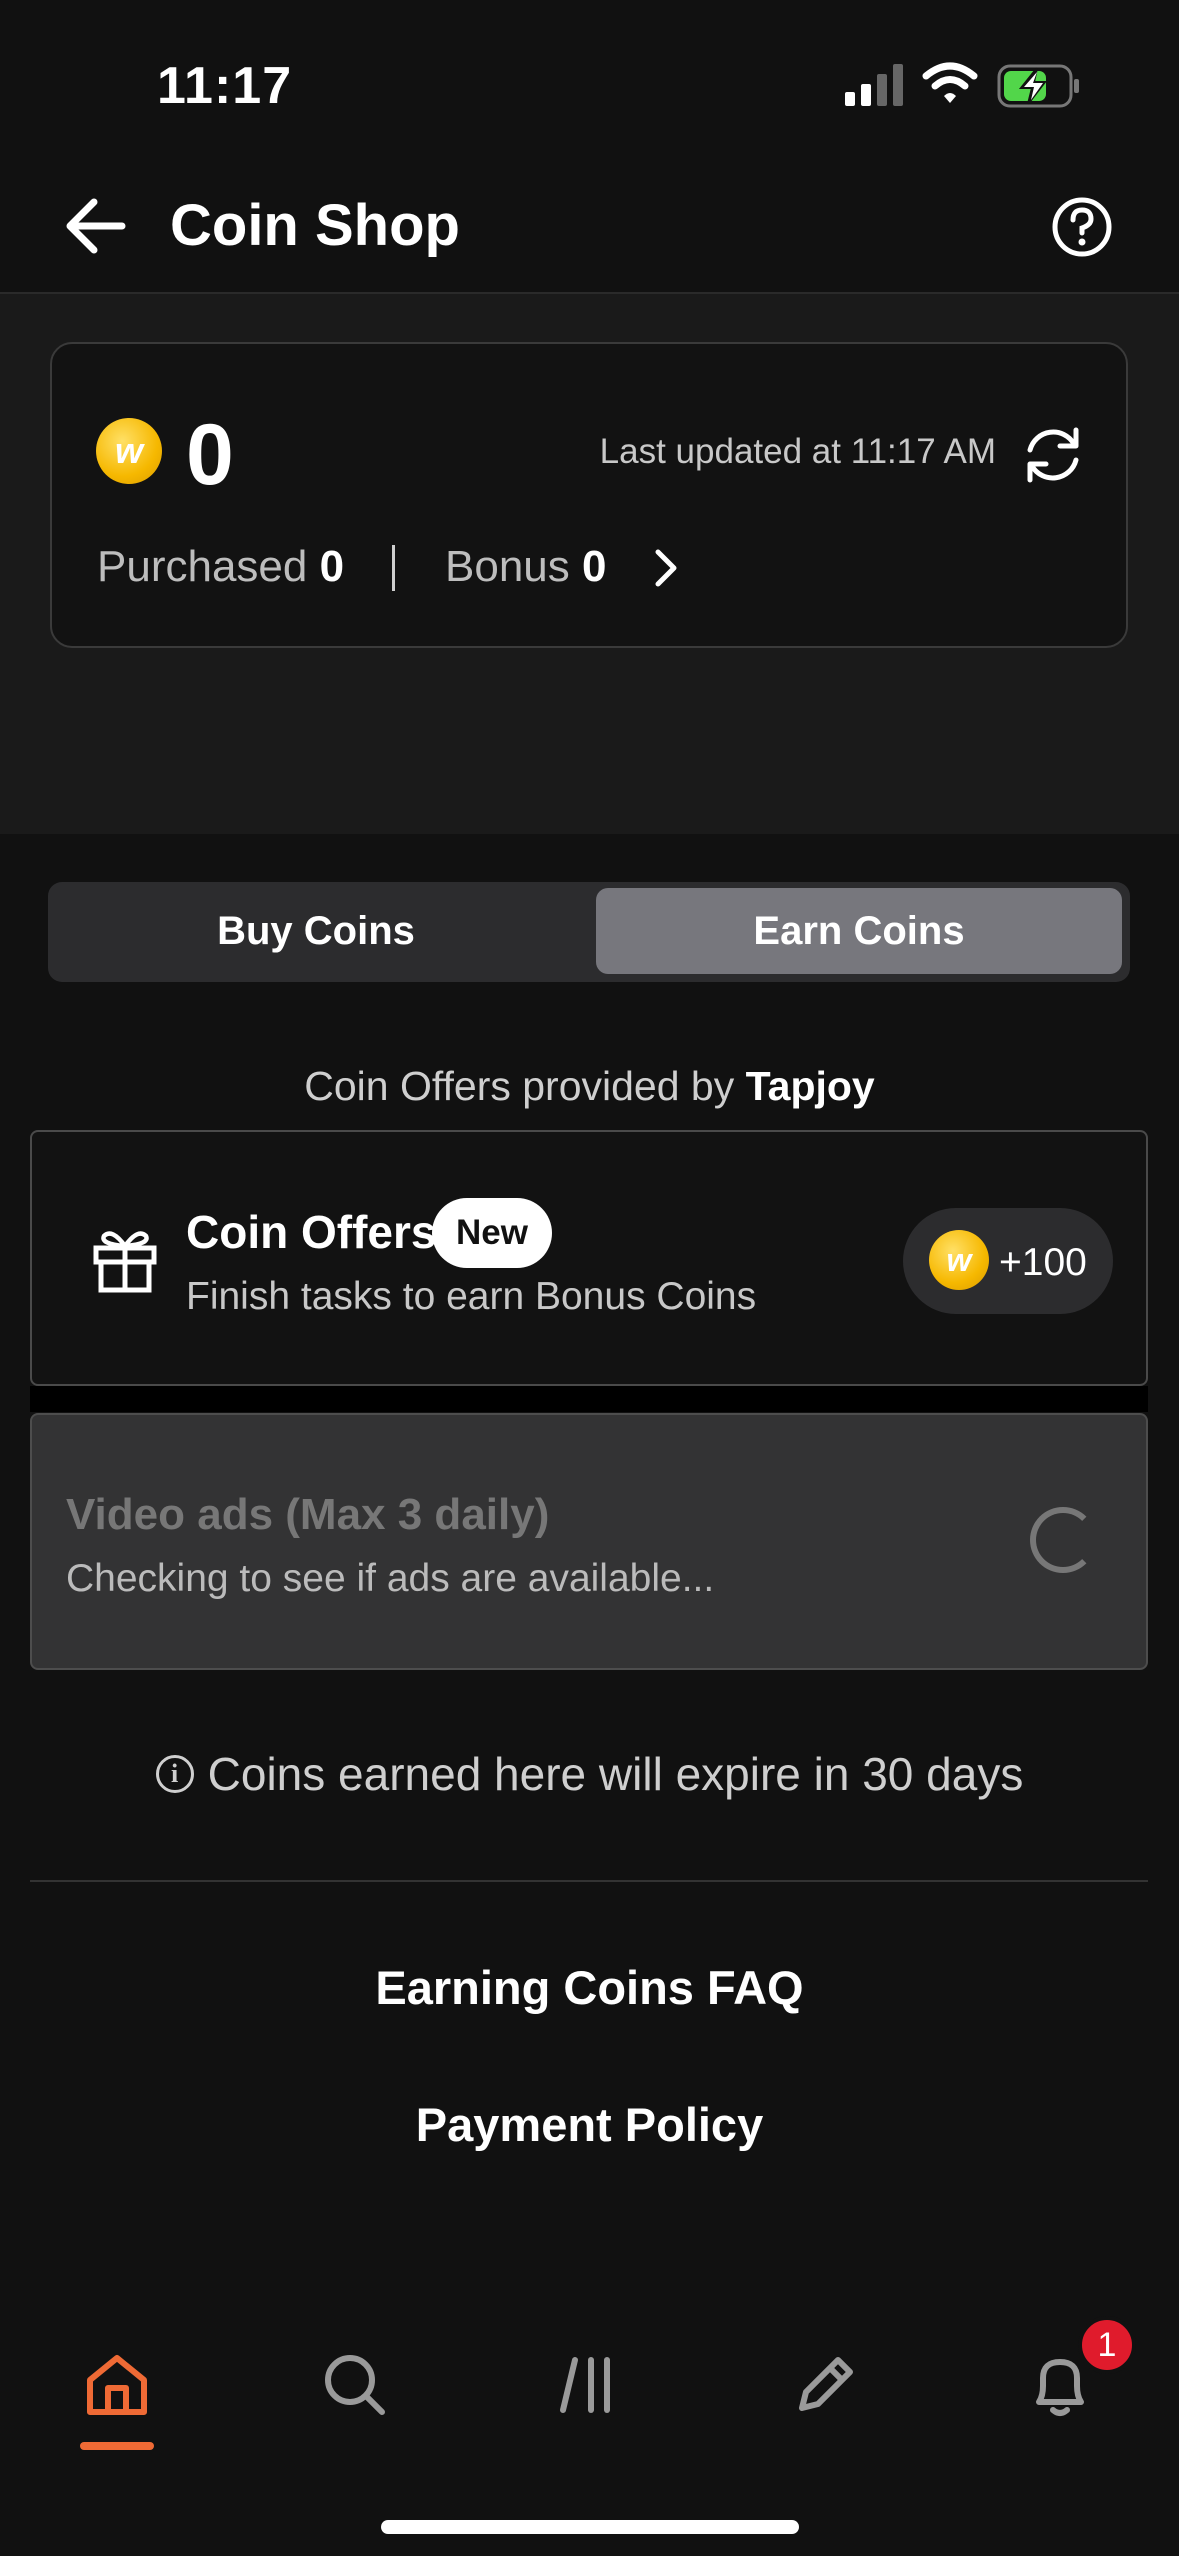 This screenshot has height=2556, width=1179. Describe the element at coordinates (225, 86) in the screenshot. I see `status-time: 11:17` at that location.